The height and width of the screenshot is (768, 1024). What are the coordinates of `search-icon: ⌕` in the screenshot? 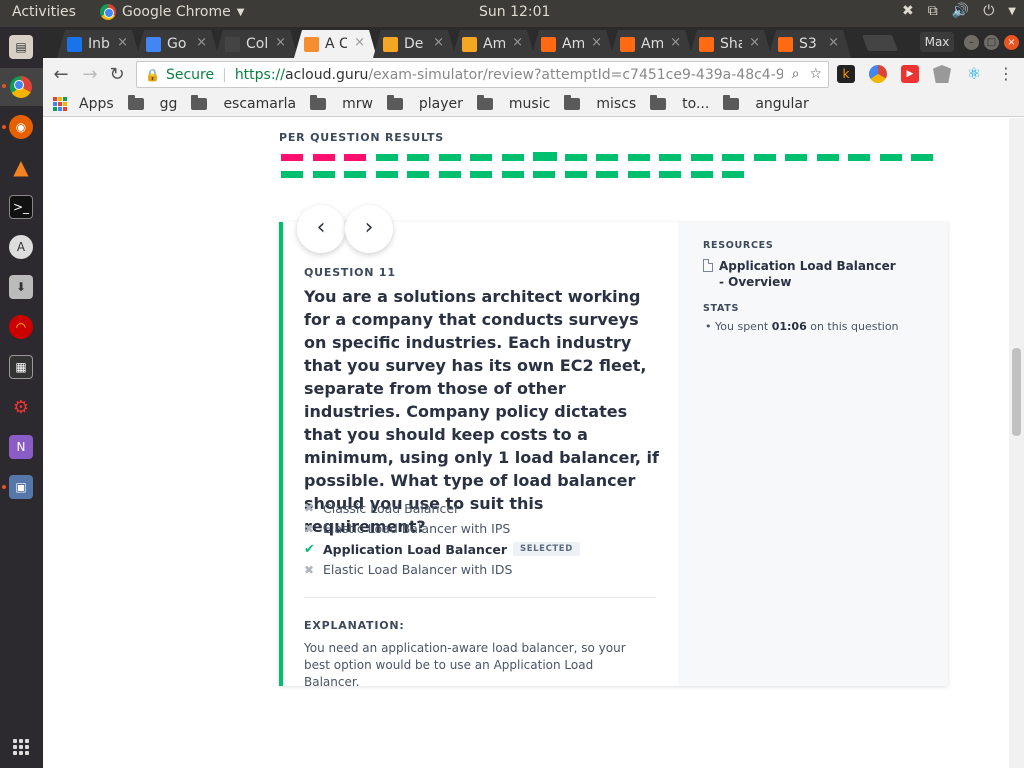 It's located at (796, 74).